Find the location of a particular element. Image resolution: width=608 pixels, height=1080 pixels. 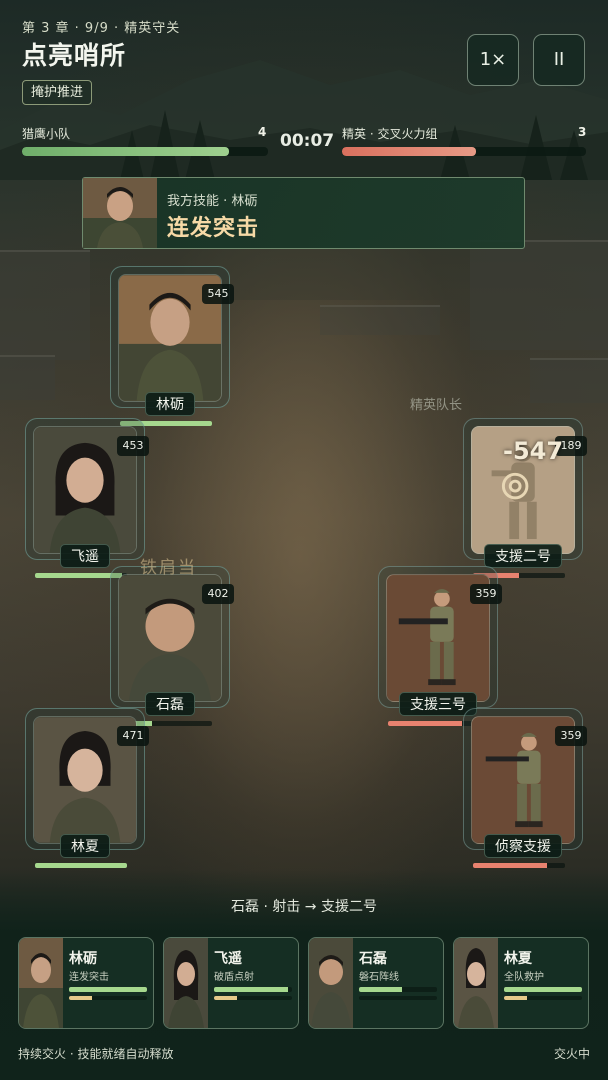

ally-team-health-bar is located at coordinates (145, 151).